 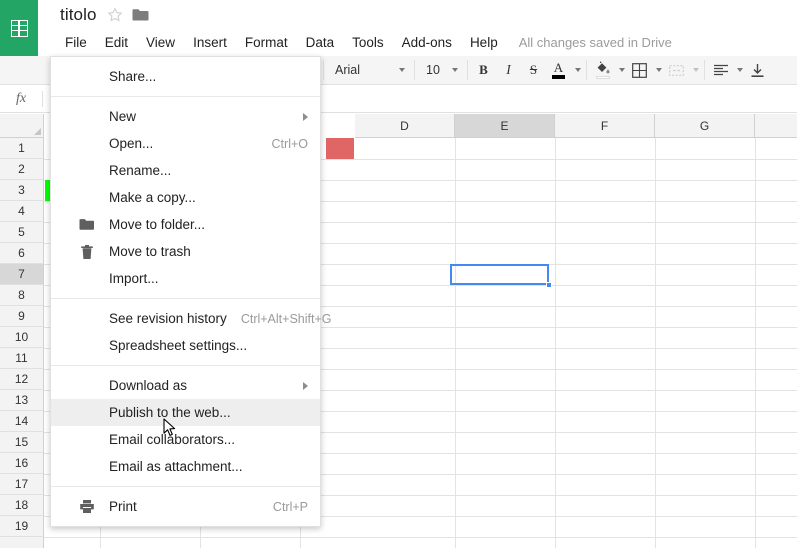 What do you see at coordinates (160, 43) in the screenshot?
I see `menu-view: View` at bounding box center [160, 43].